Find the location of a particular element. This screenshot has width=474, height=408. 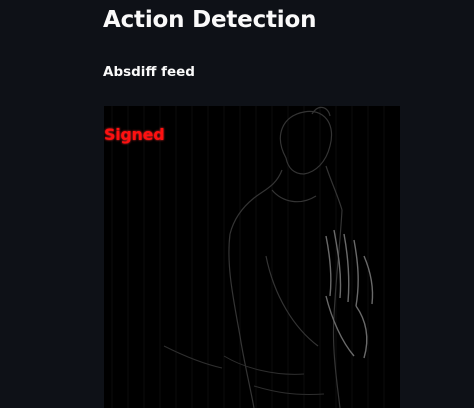

detected-action-label: Signed is located at coordinates (134, 134).